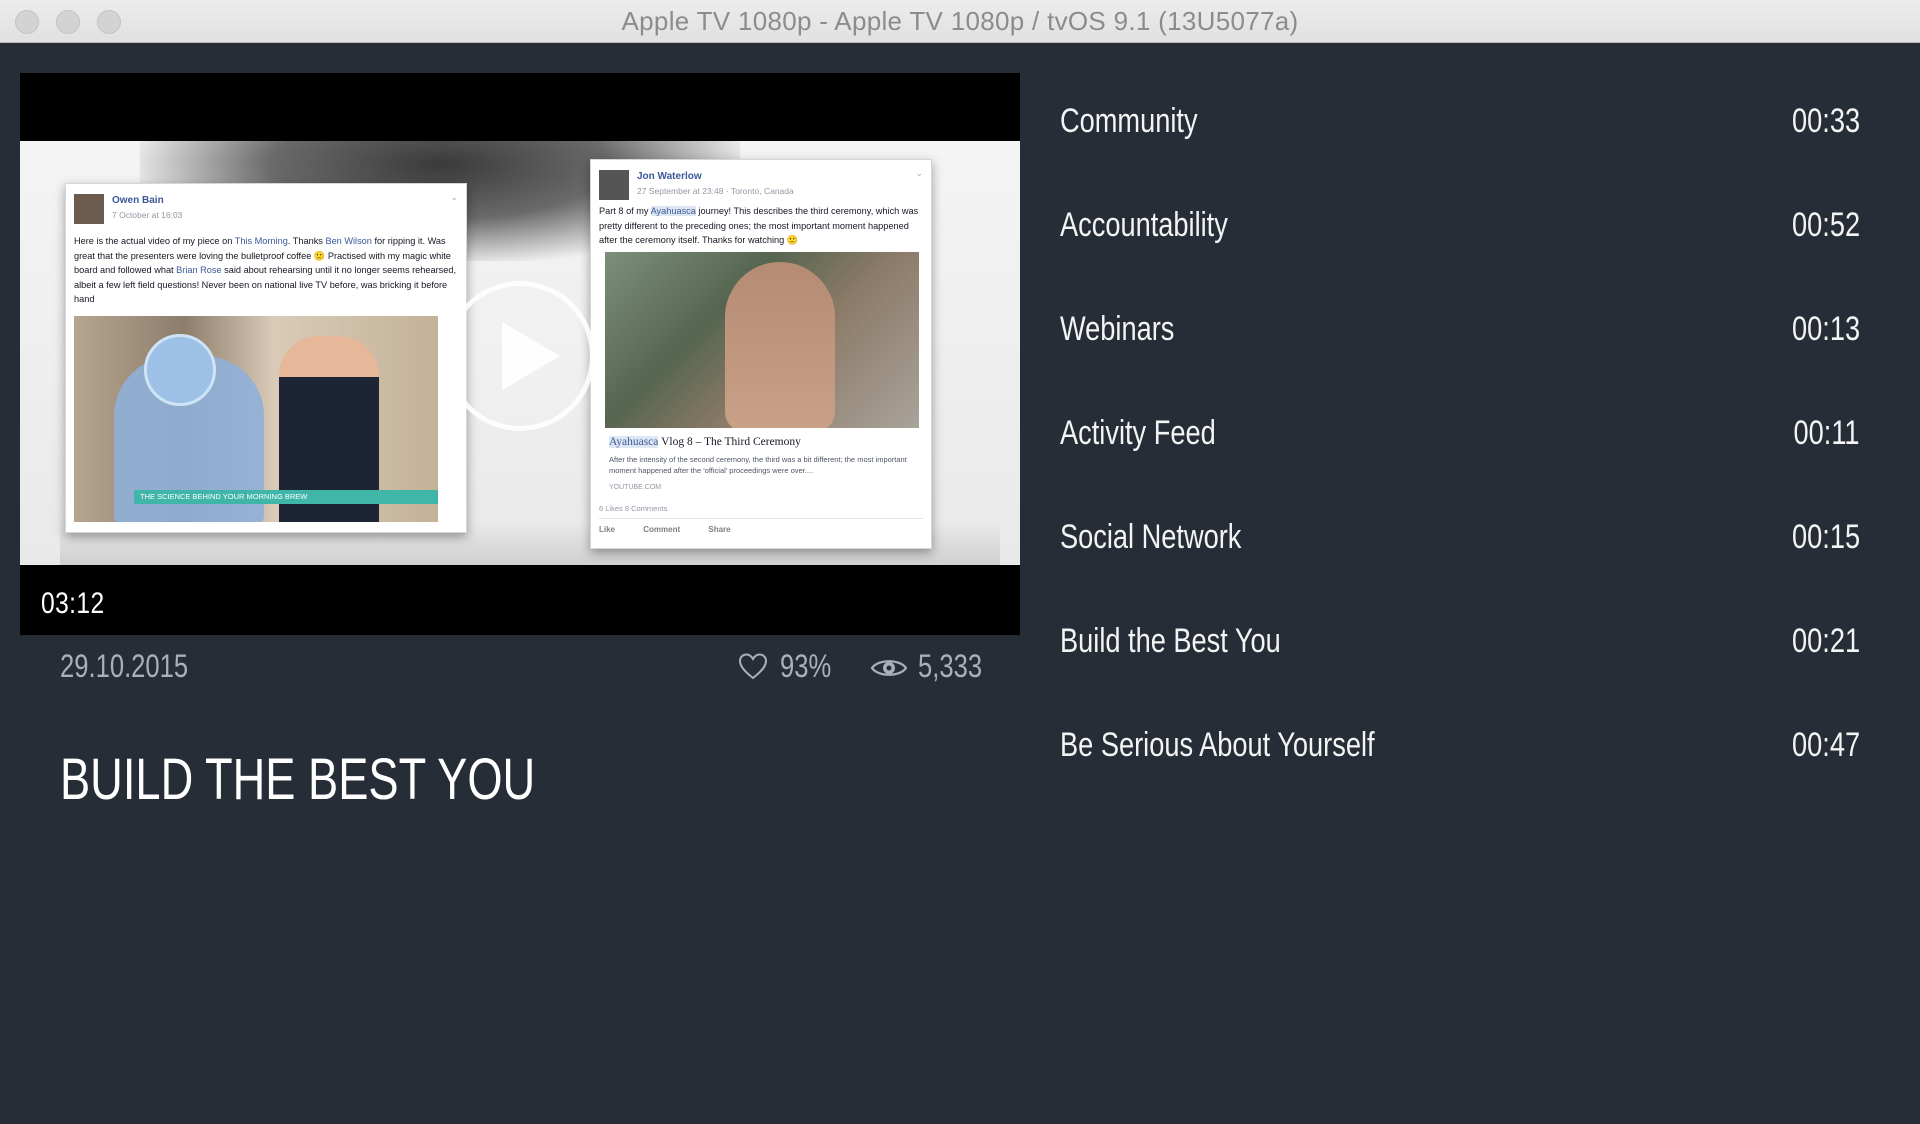 The image size is (1920, 1124). Describe the element at coordinates (147, 215) in the screenshot. I see `post-date: 7 October at 16:03` at that location.